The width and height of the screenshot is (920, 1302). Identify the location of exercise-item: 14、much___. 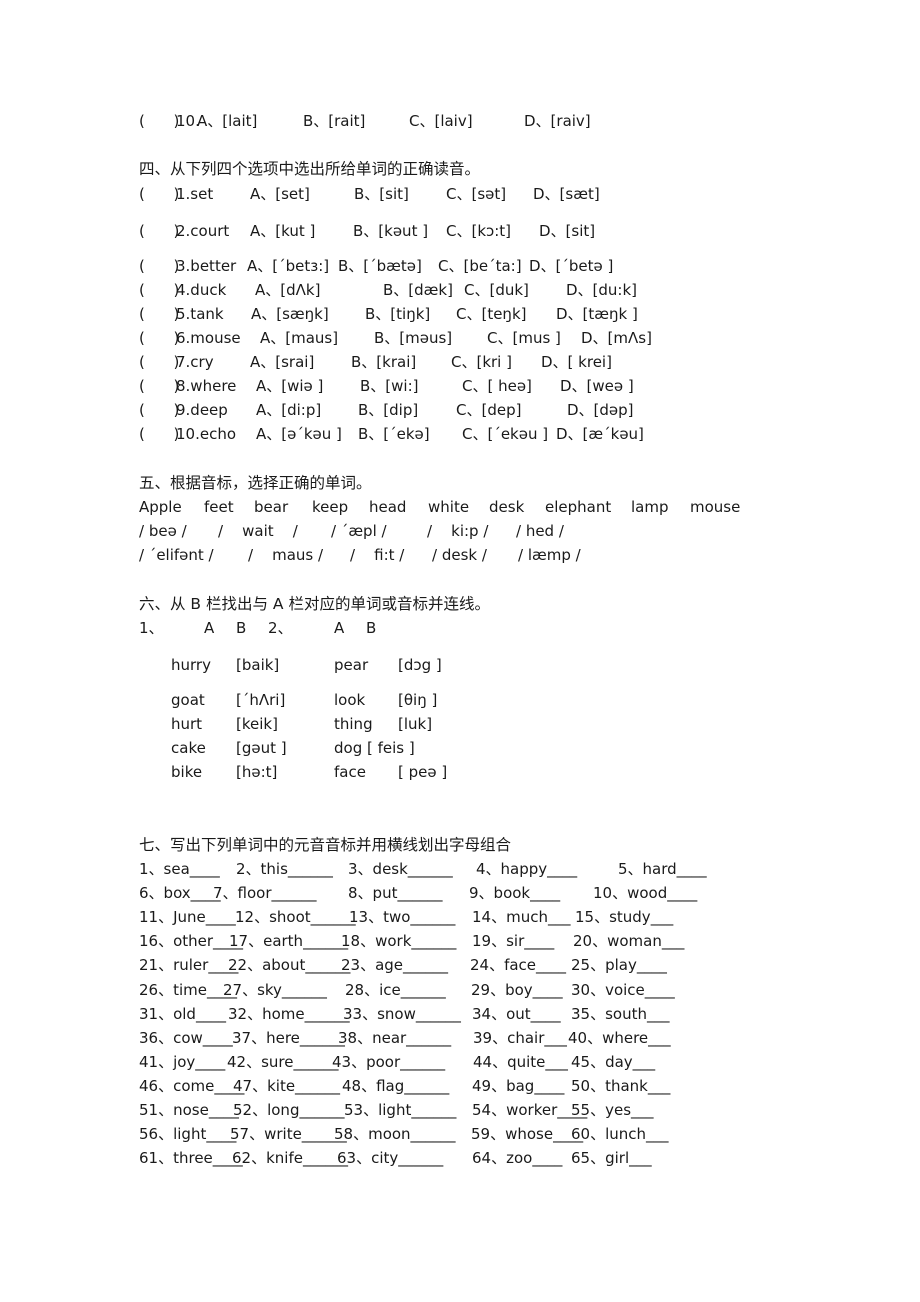
(521, 917).